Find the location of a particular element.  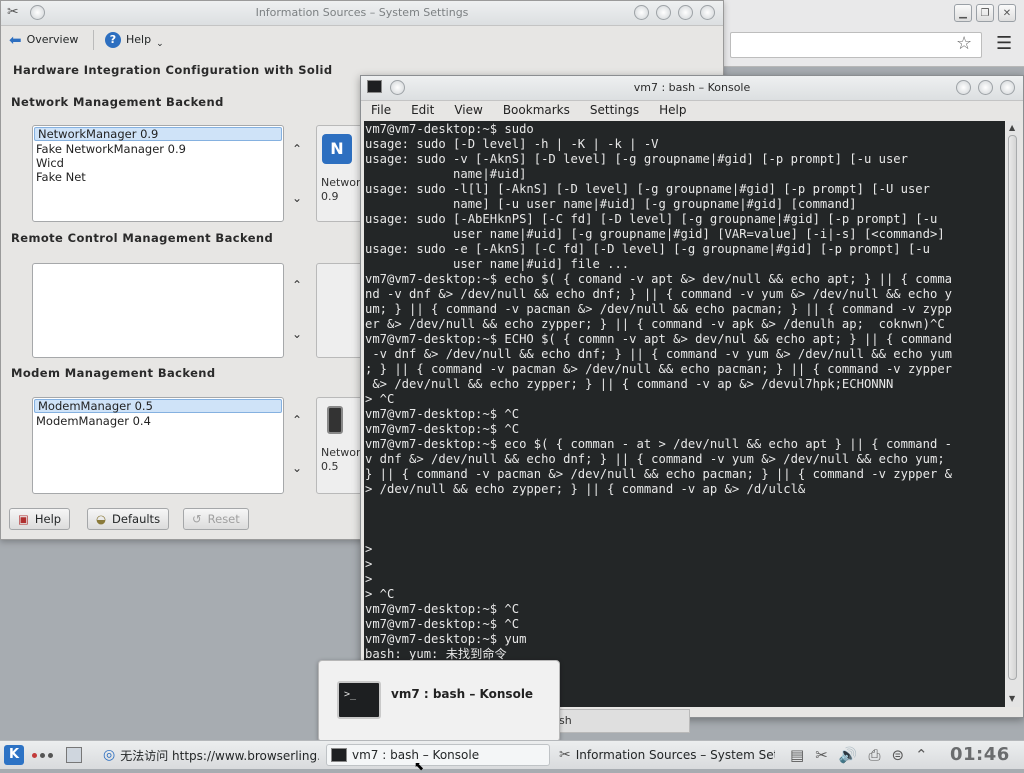

menu-edit: Edit is located at coordinates (422, 110).